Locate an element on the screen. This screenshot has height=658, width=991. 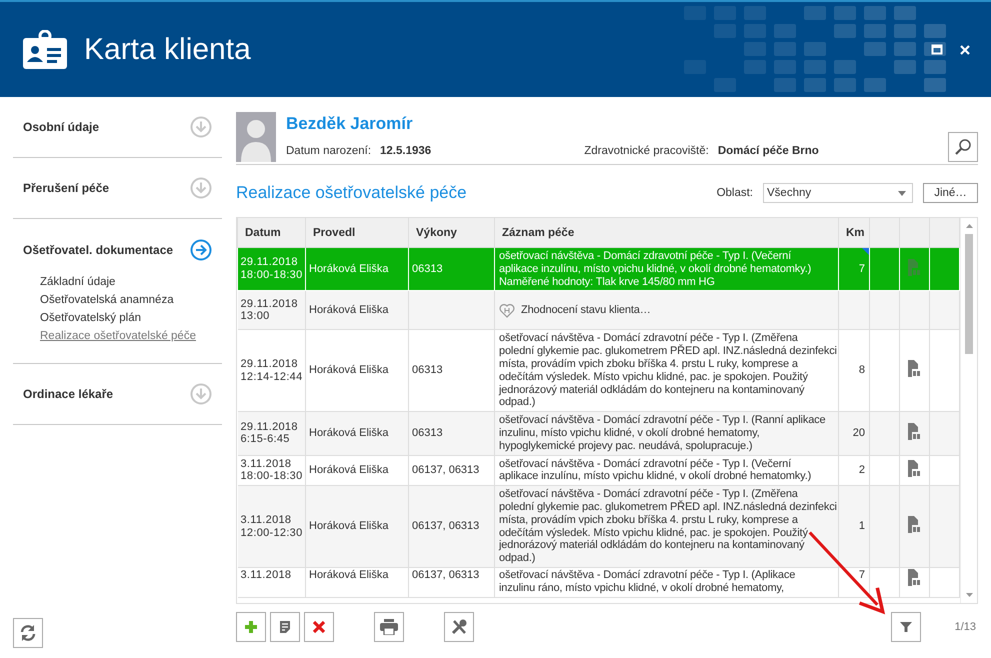
sidebar-link: Ošetřovatelská anamnéza is located at coordinates (131, 300).